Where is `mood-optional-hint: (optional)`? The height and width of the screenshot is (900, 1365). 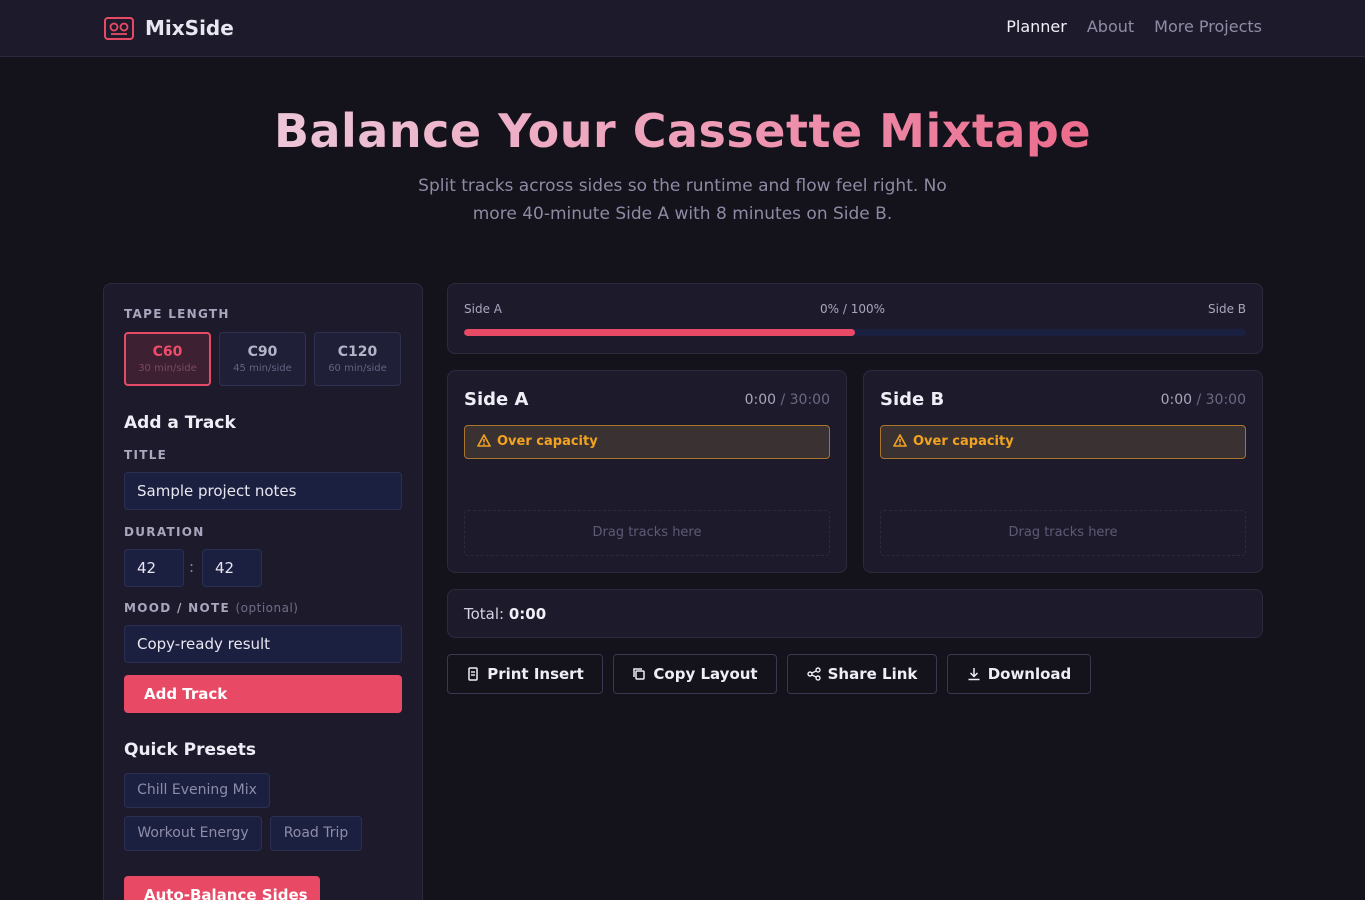
mood-optional-hint: (optional) is located at coordinates (267, 608).